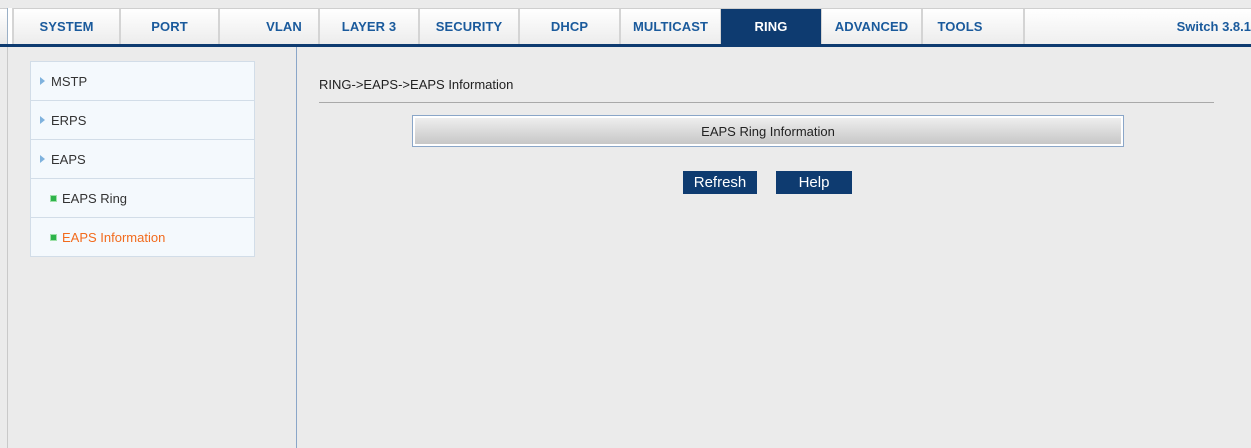 This screenshot has width=1251, height=448. I want to click on tab-dhcp: DHCP, so click(569, 26).